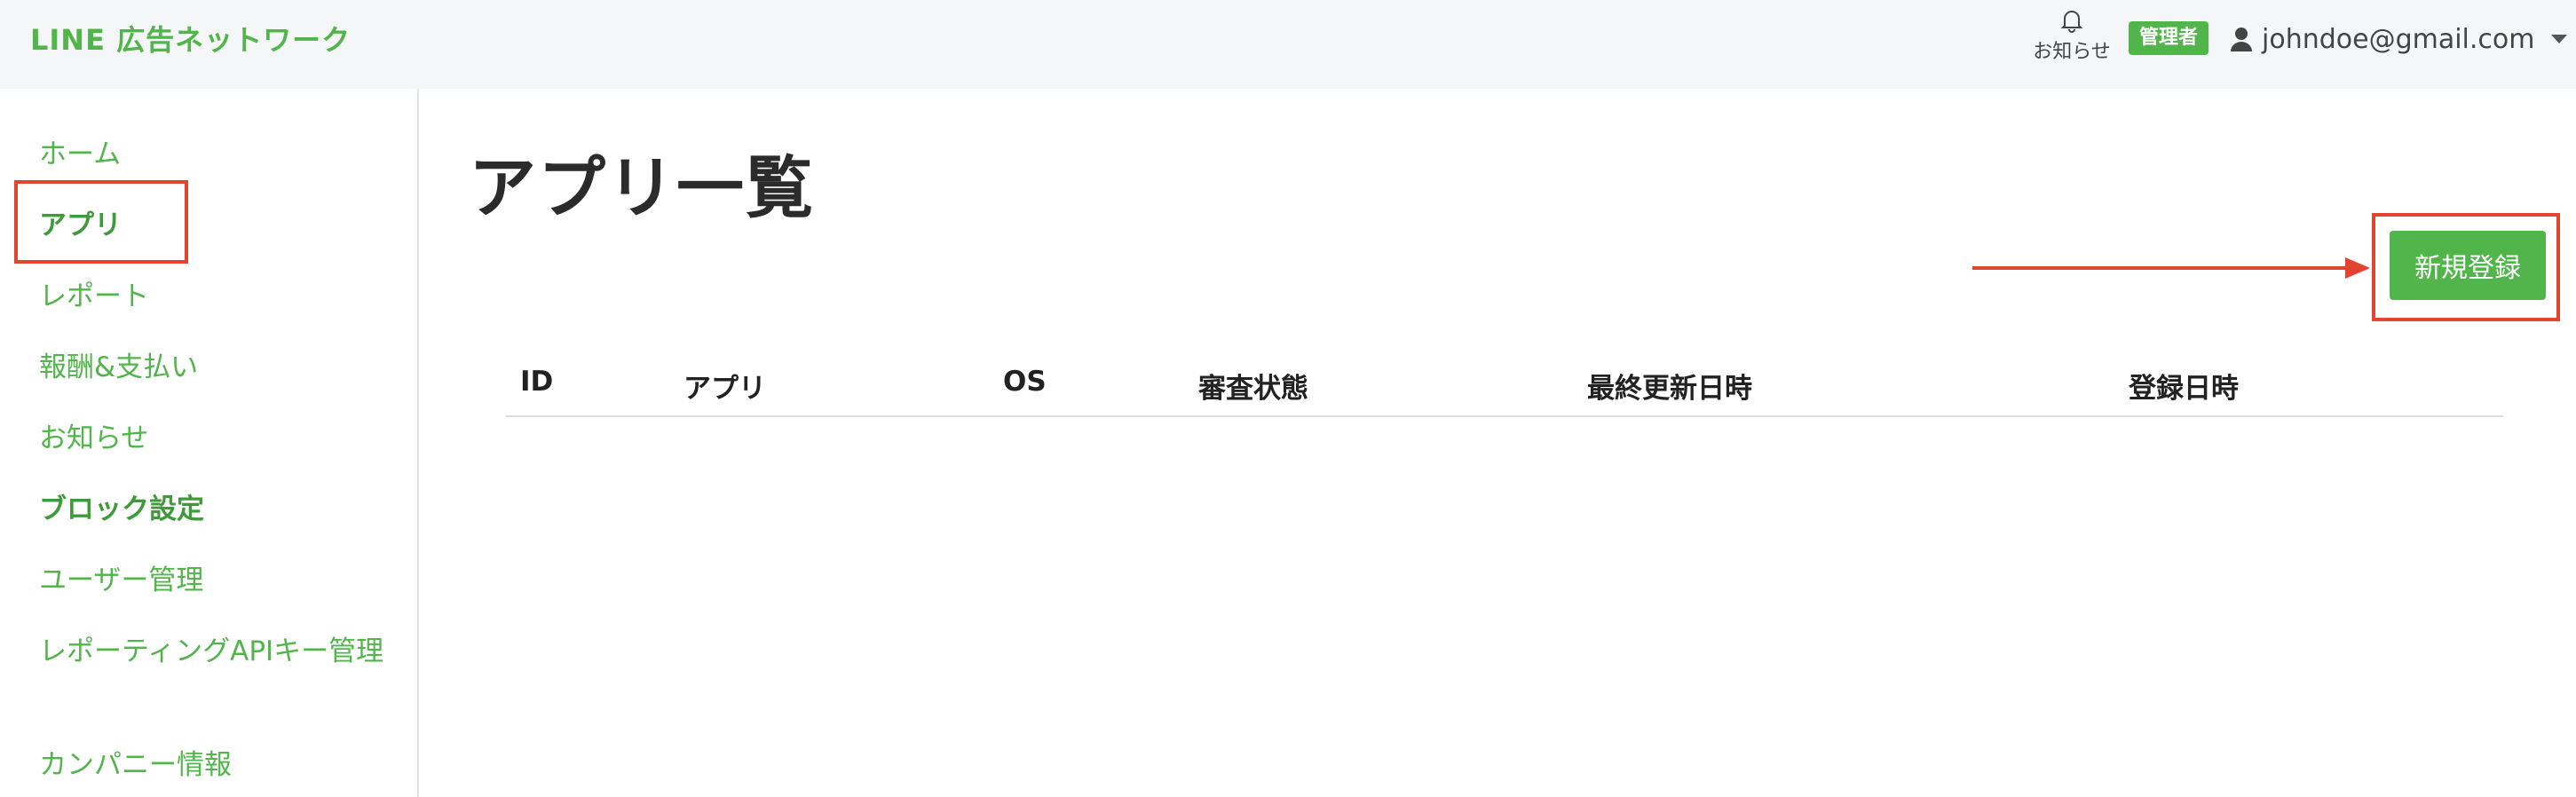 The height and width of the screenshot is (797, 2576). I want to click on sidebar-item-company-info: カンパニー情報, so click(207, 765).